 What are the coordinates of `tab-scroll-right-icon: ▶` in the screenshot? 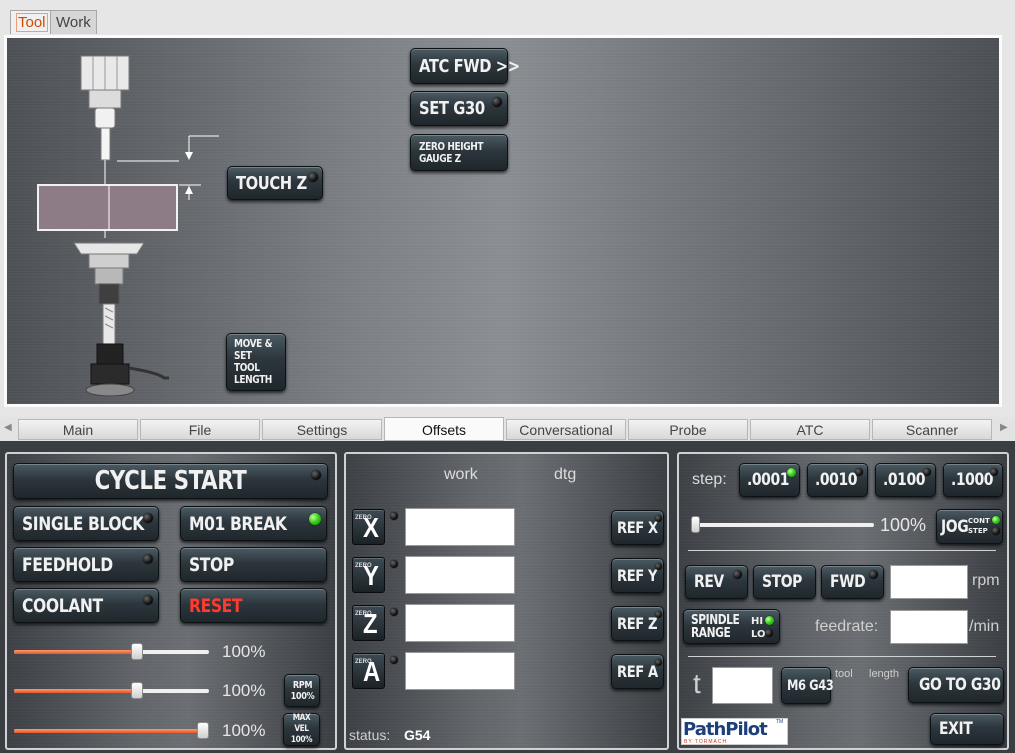 It's located at (1004, 427).